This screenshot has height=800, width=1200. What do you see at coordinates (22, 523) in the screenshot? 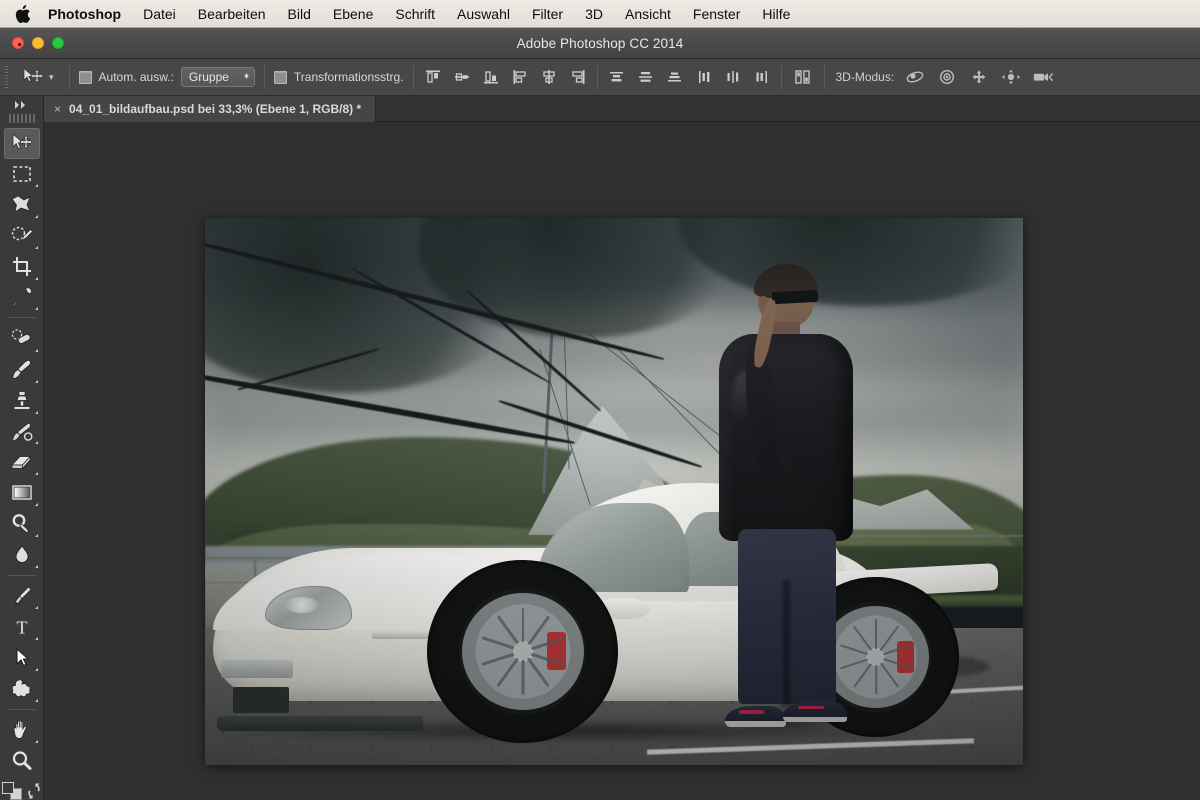
I see `dodge-tool` at bounding box center [22, 523].